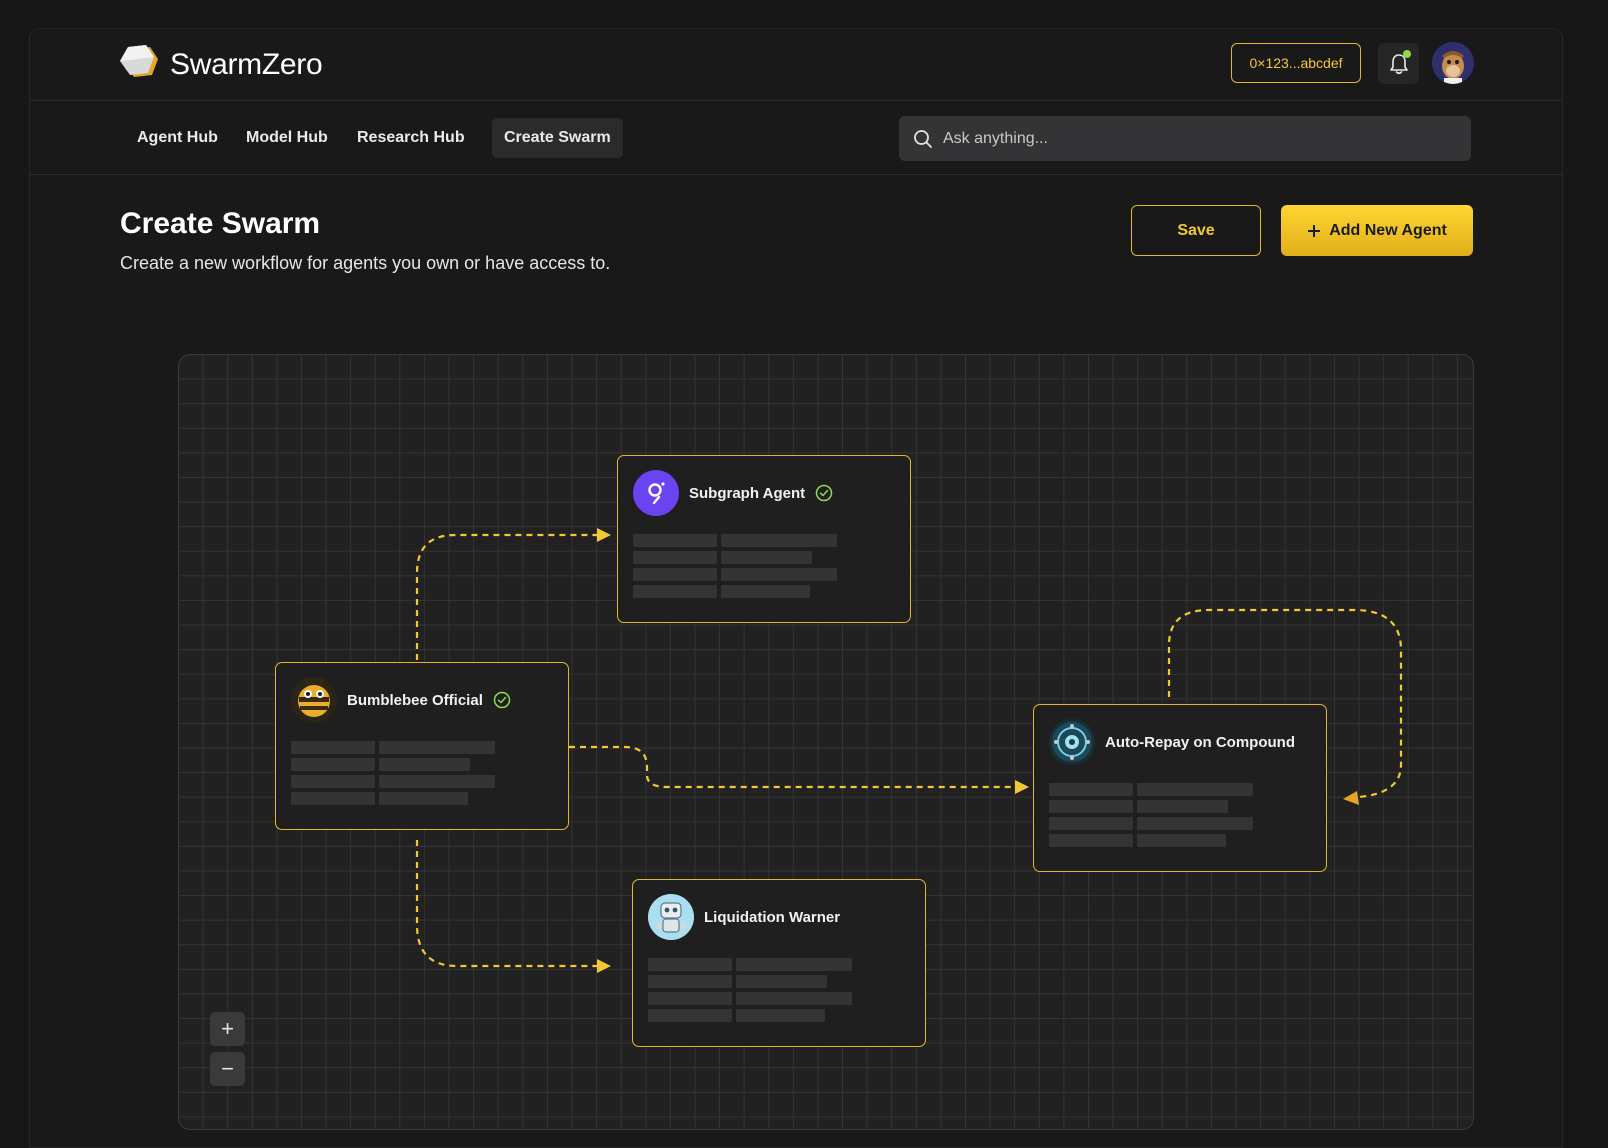  What do you see at coordinates (1388, 230) in the screenshot?
I see `add-new-agent-label: Add New Agent` at bounding box center [1388, 230].